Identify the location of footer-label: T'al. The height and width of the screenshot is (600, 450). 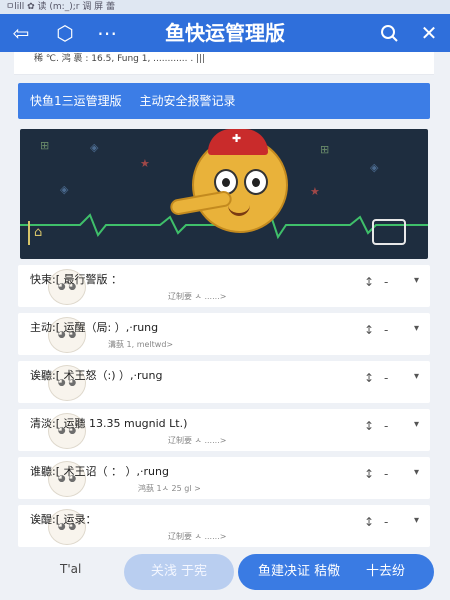
(71, 569).